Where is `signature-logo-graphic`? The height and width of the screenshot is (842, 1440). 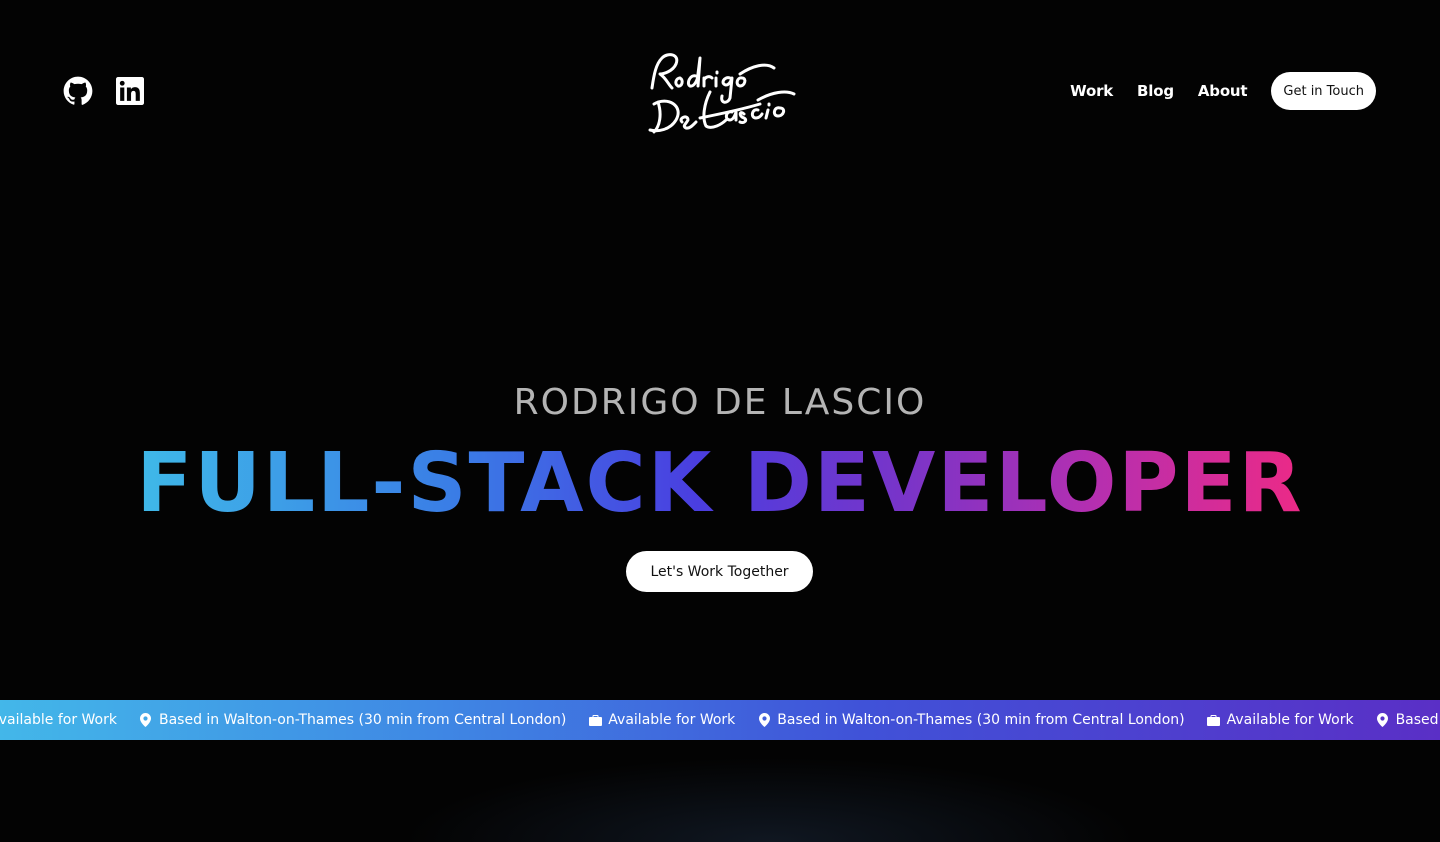
signature-logo-graphic is located at coordinates (722, 93).